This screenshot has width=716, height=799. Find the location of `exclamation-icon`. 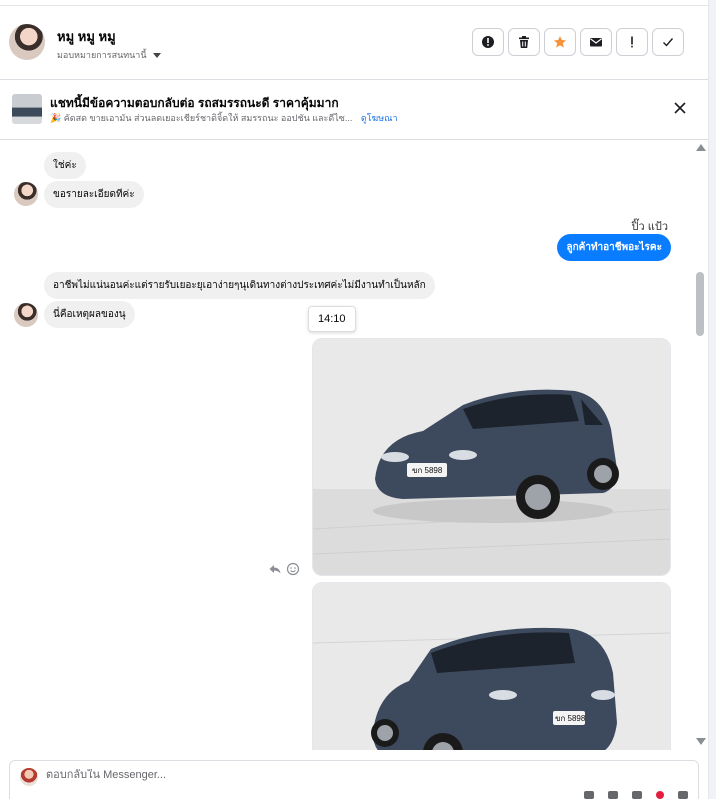

exclamation-icon is located at coordinates (632, 42).